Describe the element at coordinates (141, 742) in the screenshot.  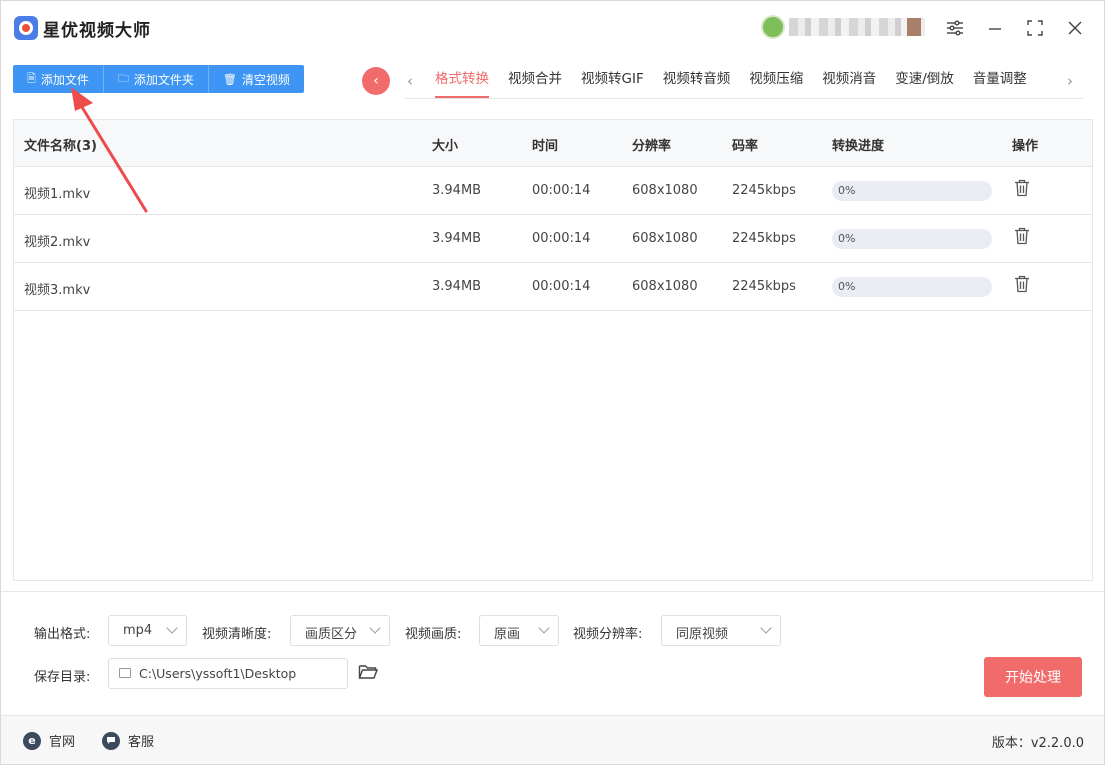
I see `support-label: 客服` at that location.